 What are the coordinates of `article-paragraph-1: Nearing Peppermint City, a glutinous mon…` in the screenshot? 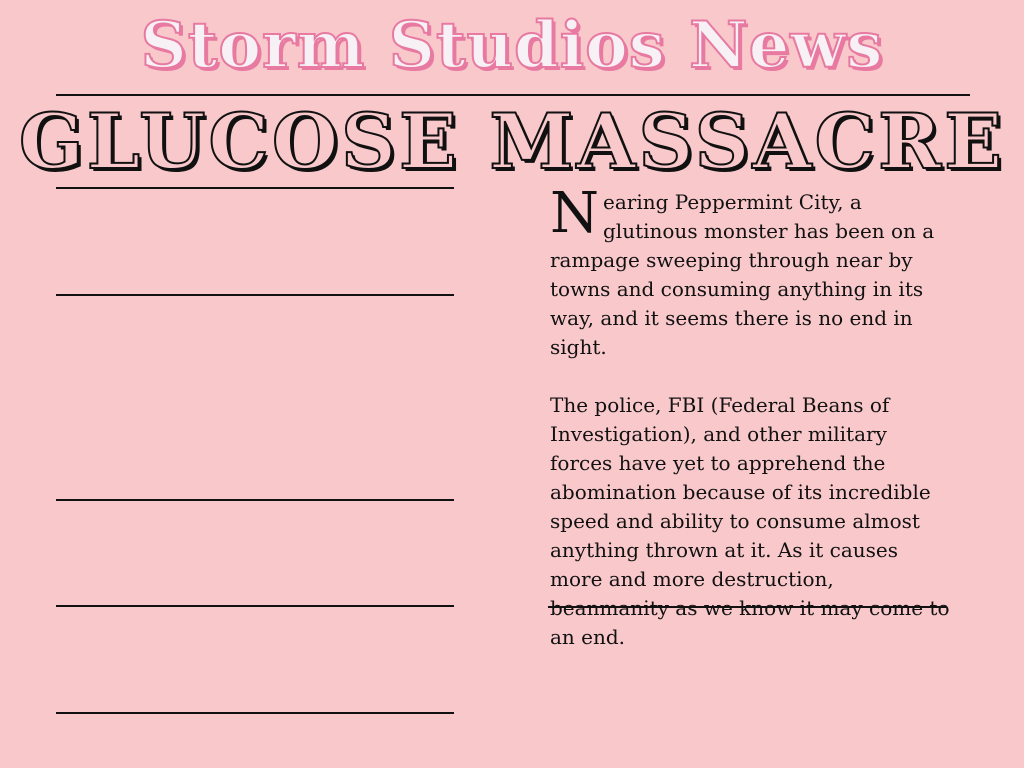 It's located at (750, 271).